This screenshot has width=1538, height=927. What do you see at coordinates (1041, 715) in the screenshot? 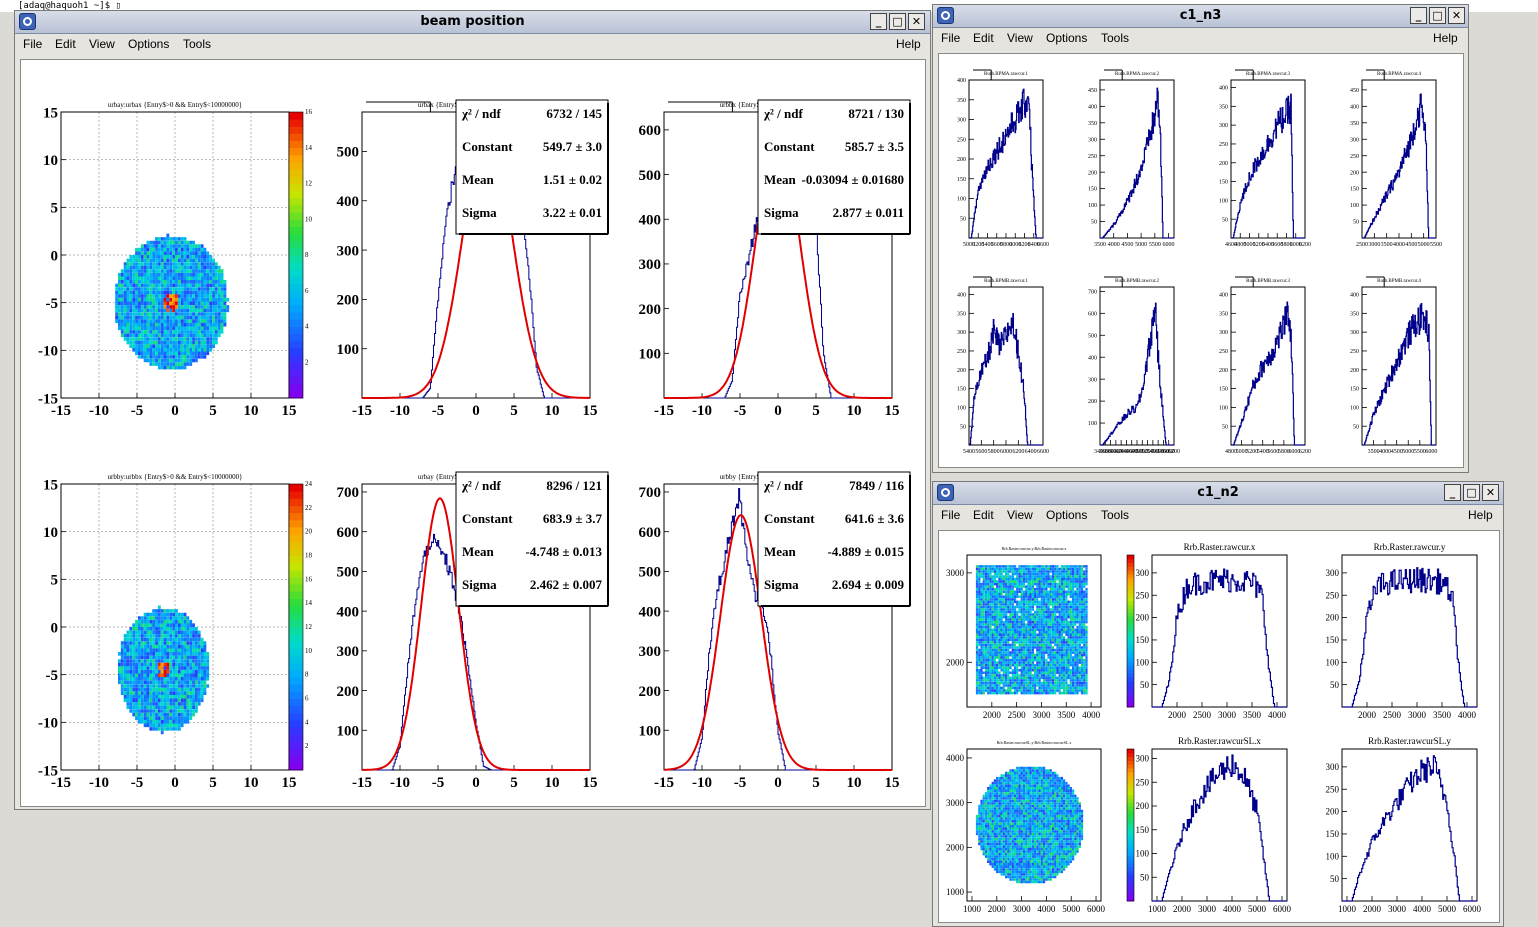
I see `x-tick-label: 3000` at bounding box center [1041, 715].